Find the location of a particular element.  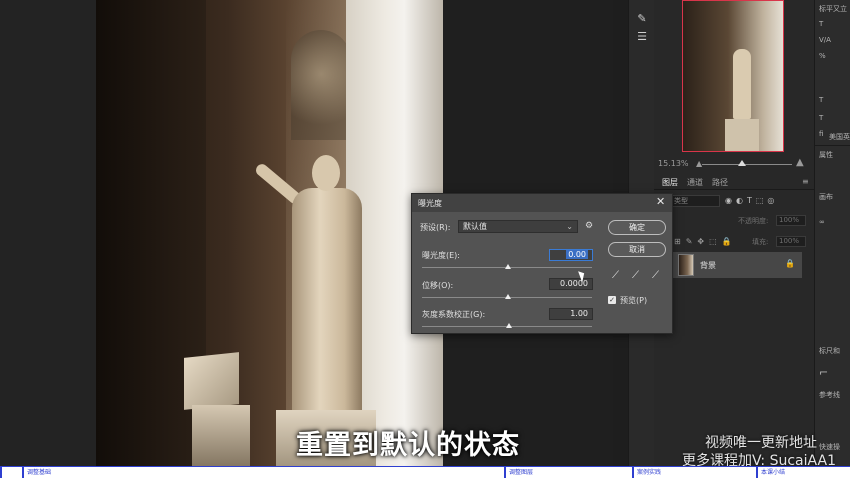

chapter-segment: 本课小结 is located at coordinates (803, 472).